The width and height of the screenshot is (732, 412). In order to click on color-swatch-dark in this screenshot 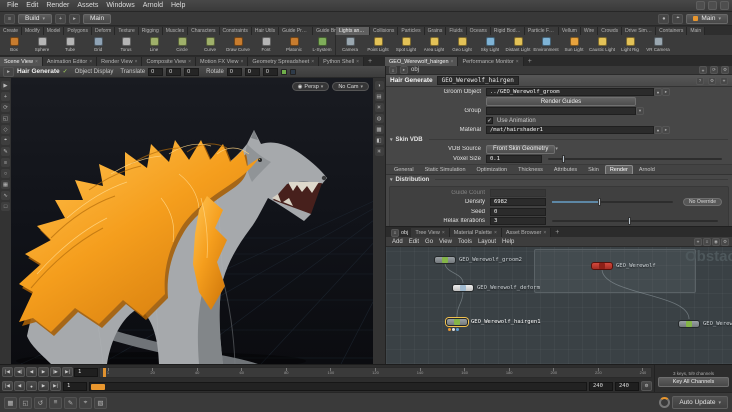, I will do `click(292, 71)`.